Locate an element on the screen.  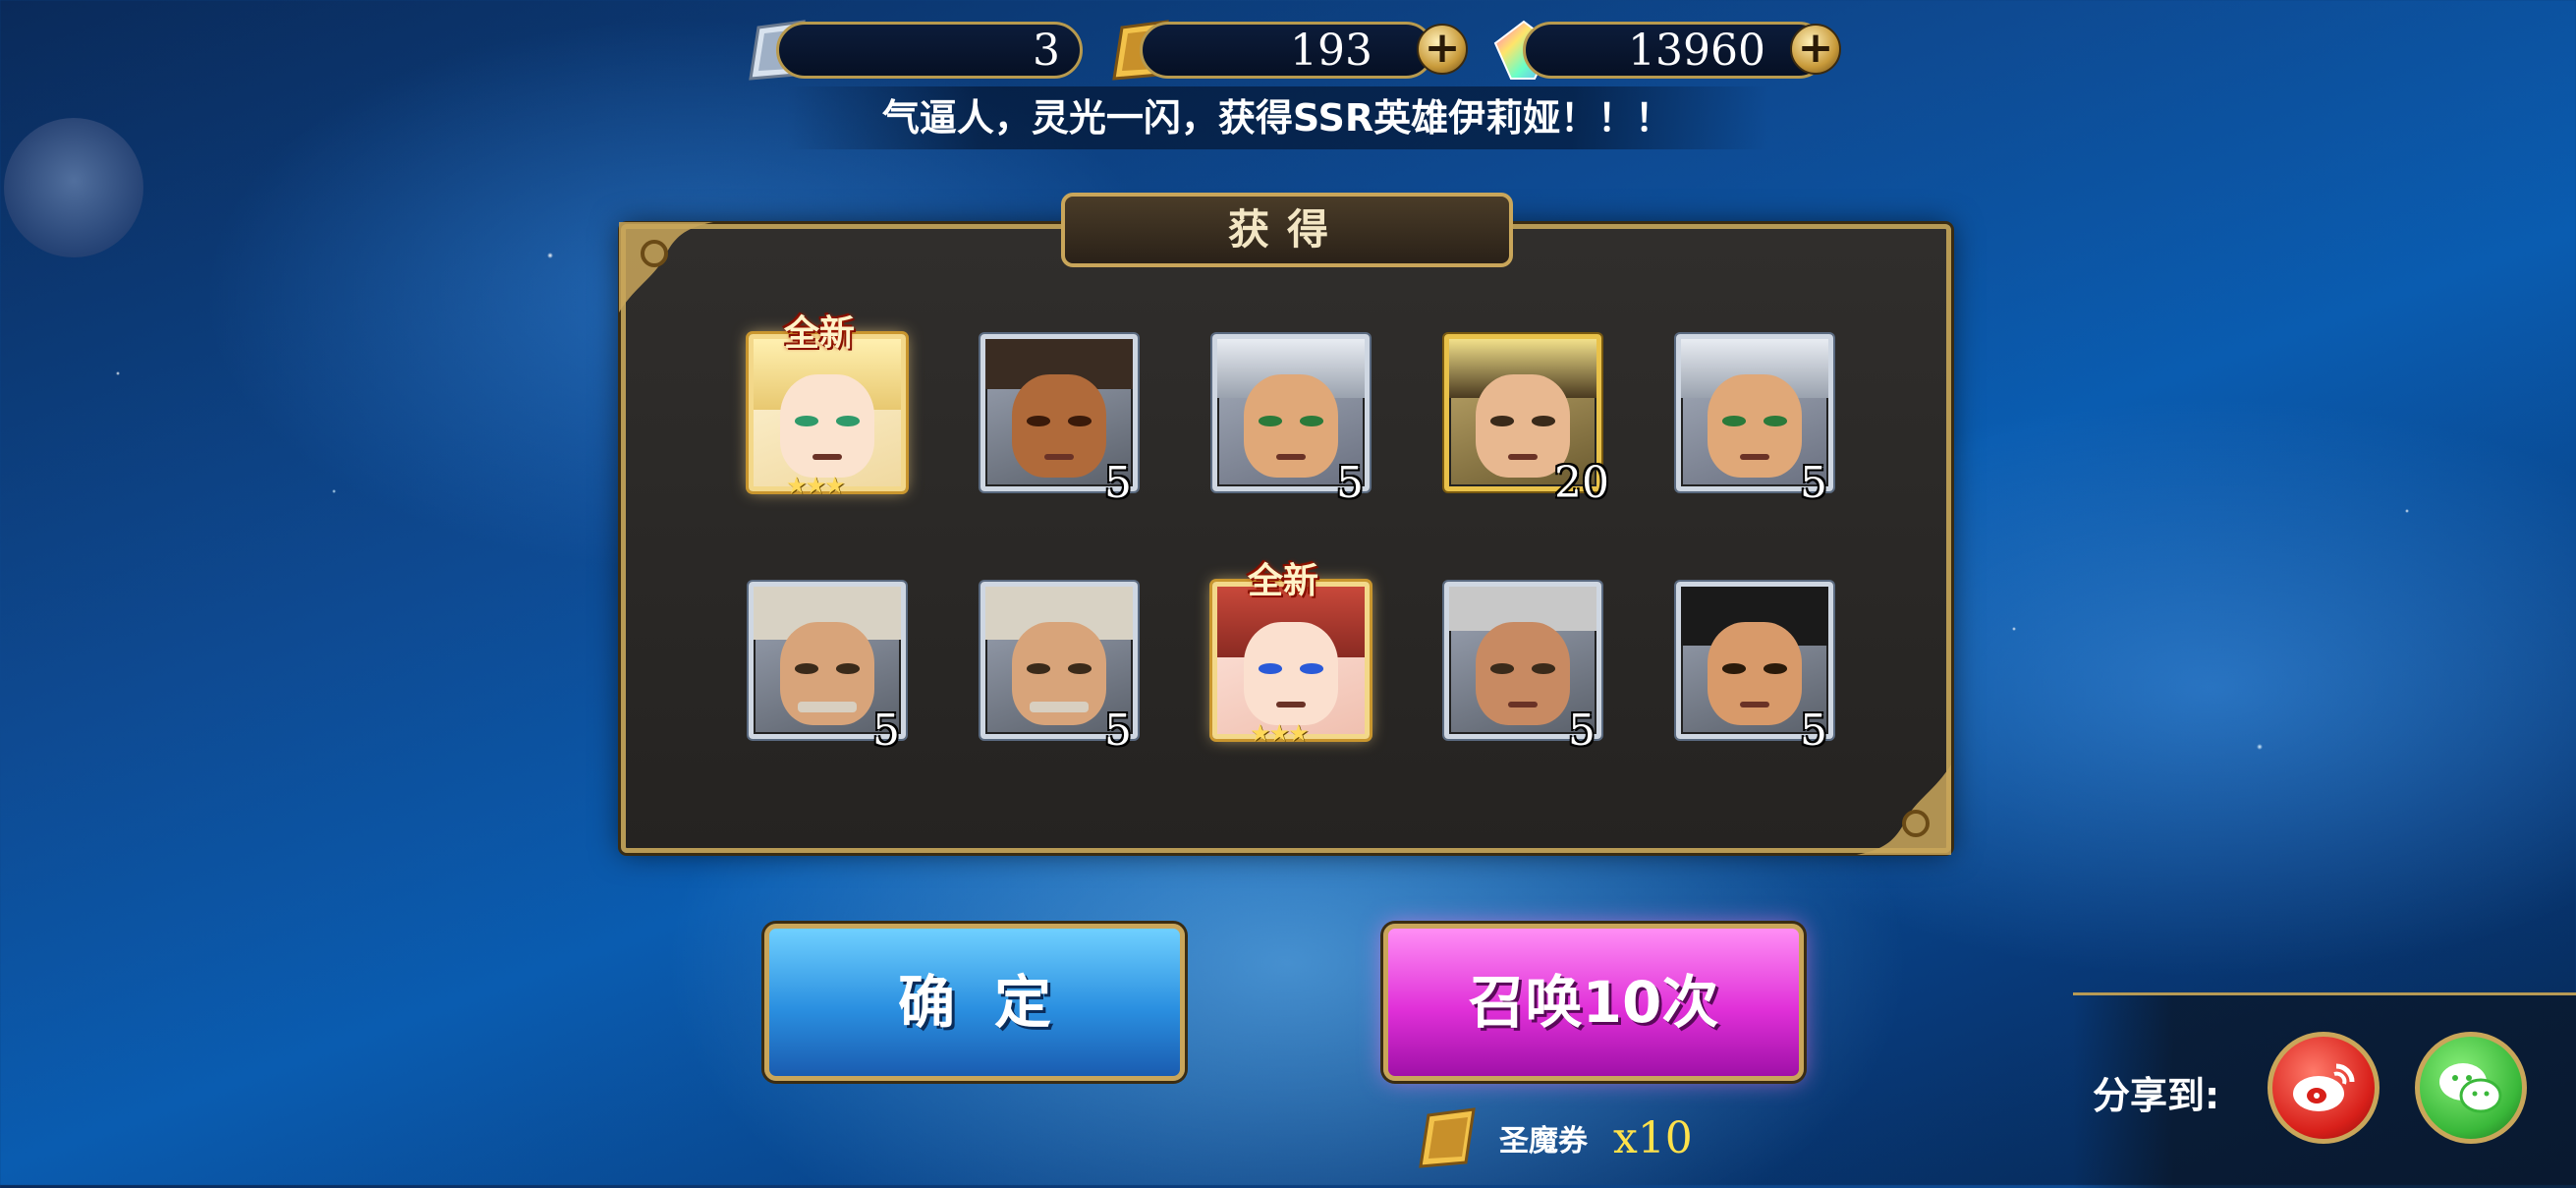
gold-ticket-count: 193 is located at coordinates (1331, 50).